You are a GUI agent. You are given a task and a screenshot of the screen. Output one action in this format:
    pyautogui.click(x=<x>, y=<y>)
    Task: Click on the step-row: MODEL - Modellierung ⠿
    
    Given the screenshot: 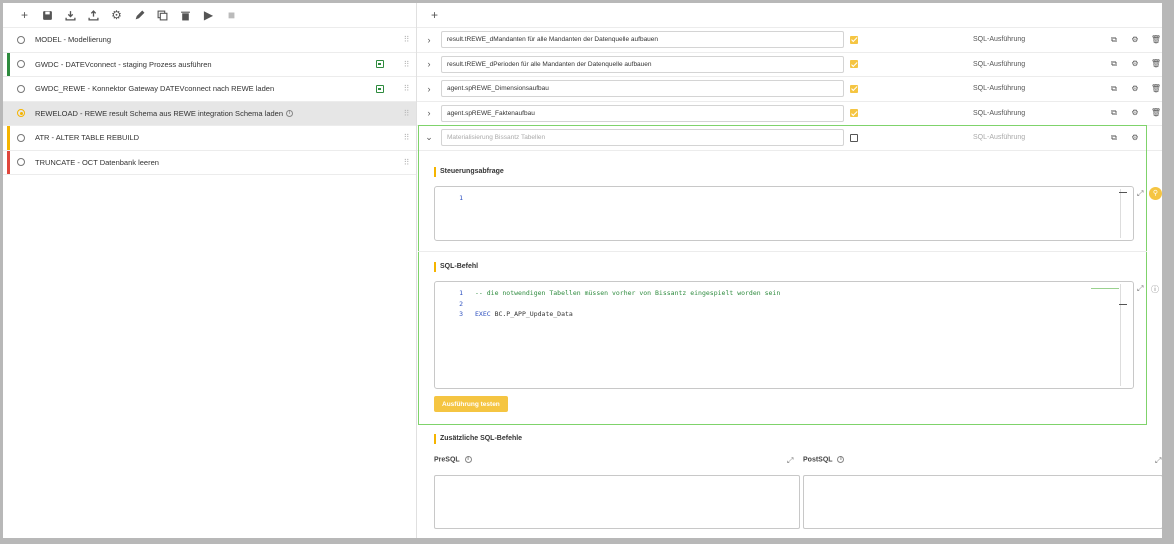 What is the action you would take?
    pyautogui.click(x=209, y=40)
    